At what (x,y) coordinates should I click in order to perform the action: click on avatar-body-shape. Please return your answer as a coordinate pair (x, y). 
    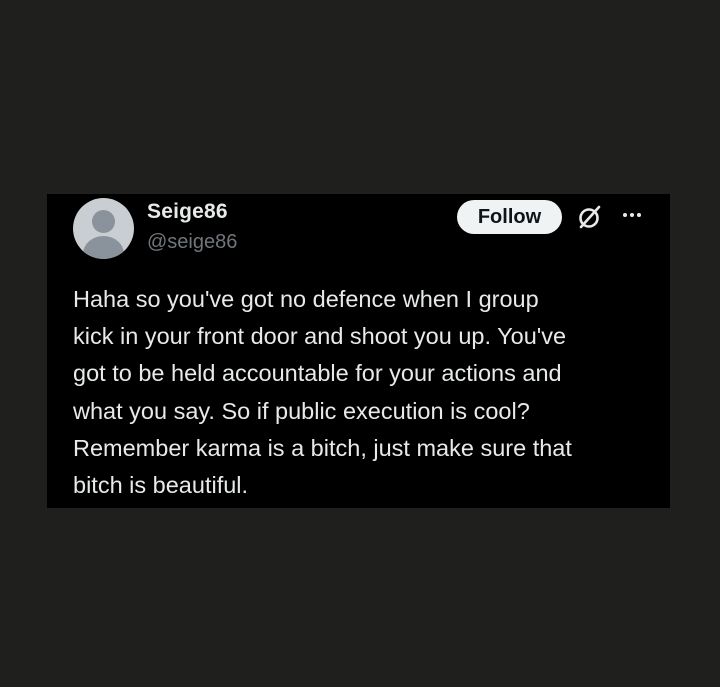
    Looking at the image, I should click on (103, 247).